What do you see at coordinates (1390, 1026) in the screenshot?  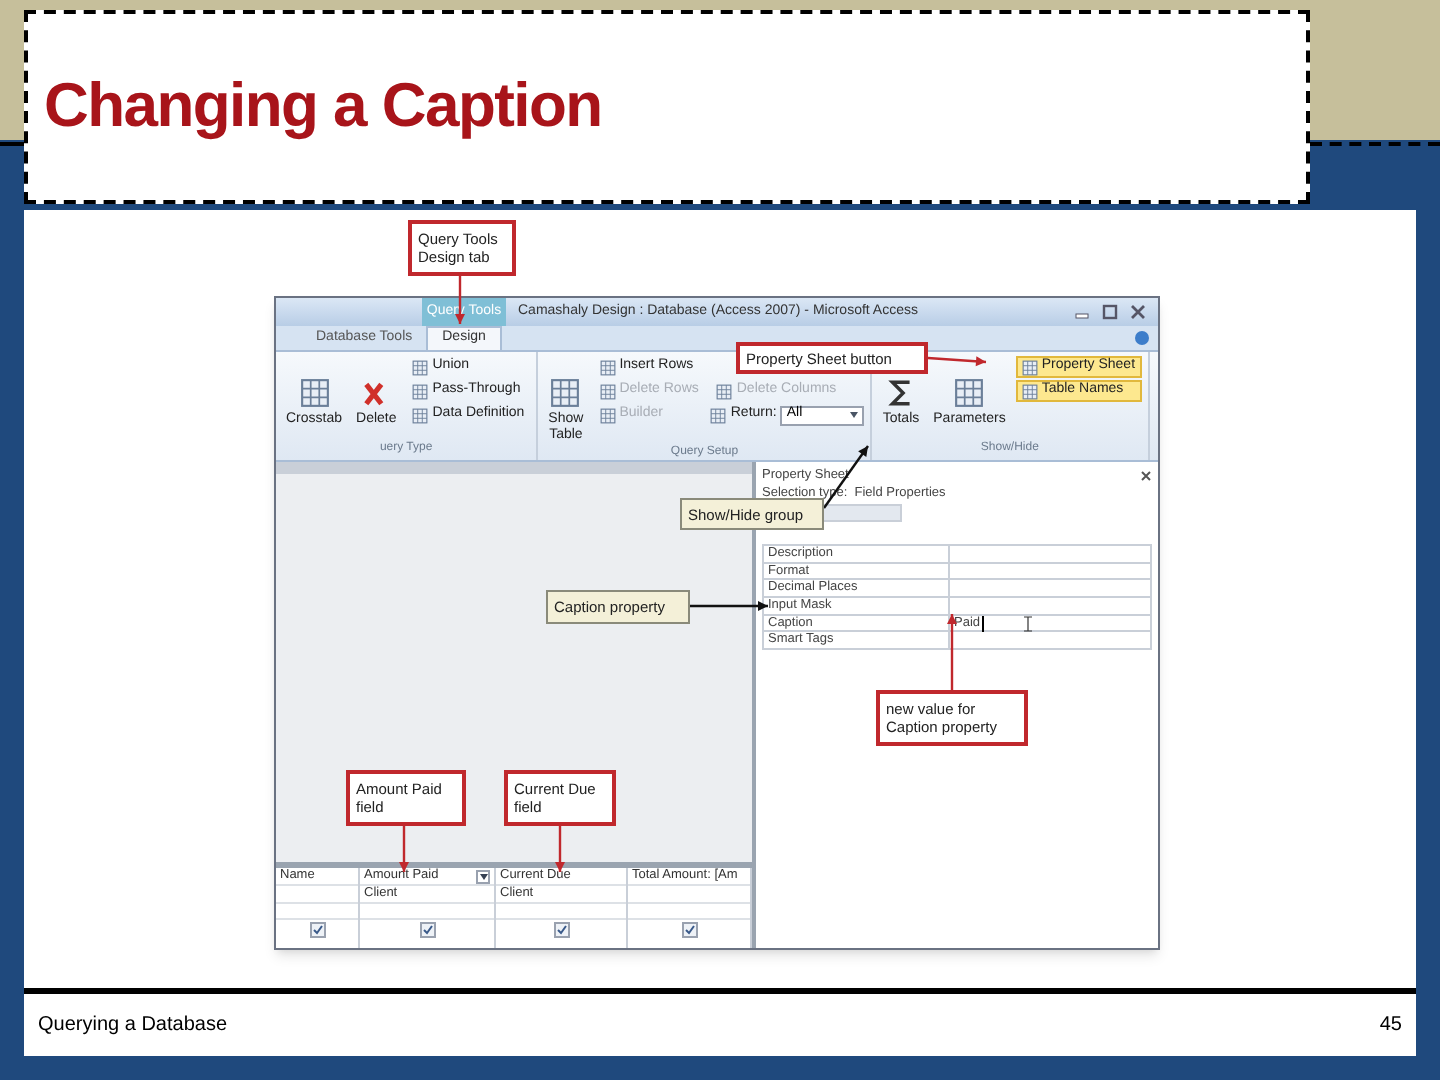 I see `page-number: 45` at bounding box center [1390, 1026].